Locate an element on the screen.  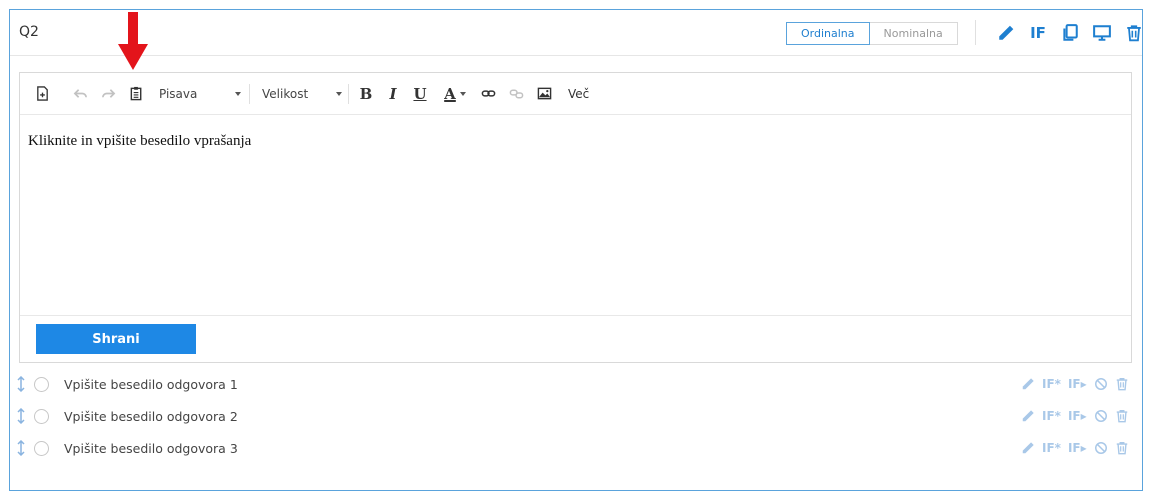
copy-icon is located at coordinates (1070, 33).